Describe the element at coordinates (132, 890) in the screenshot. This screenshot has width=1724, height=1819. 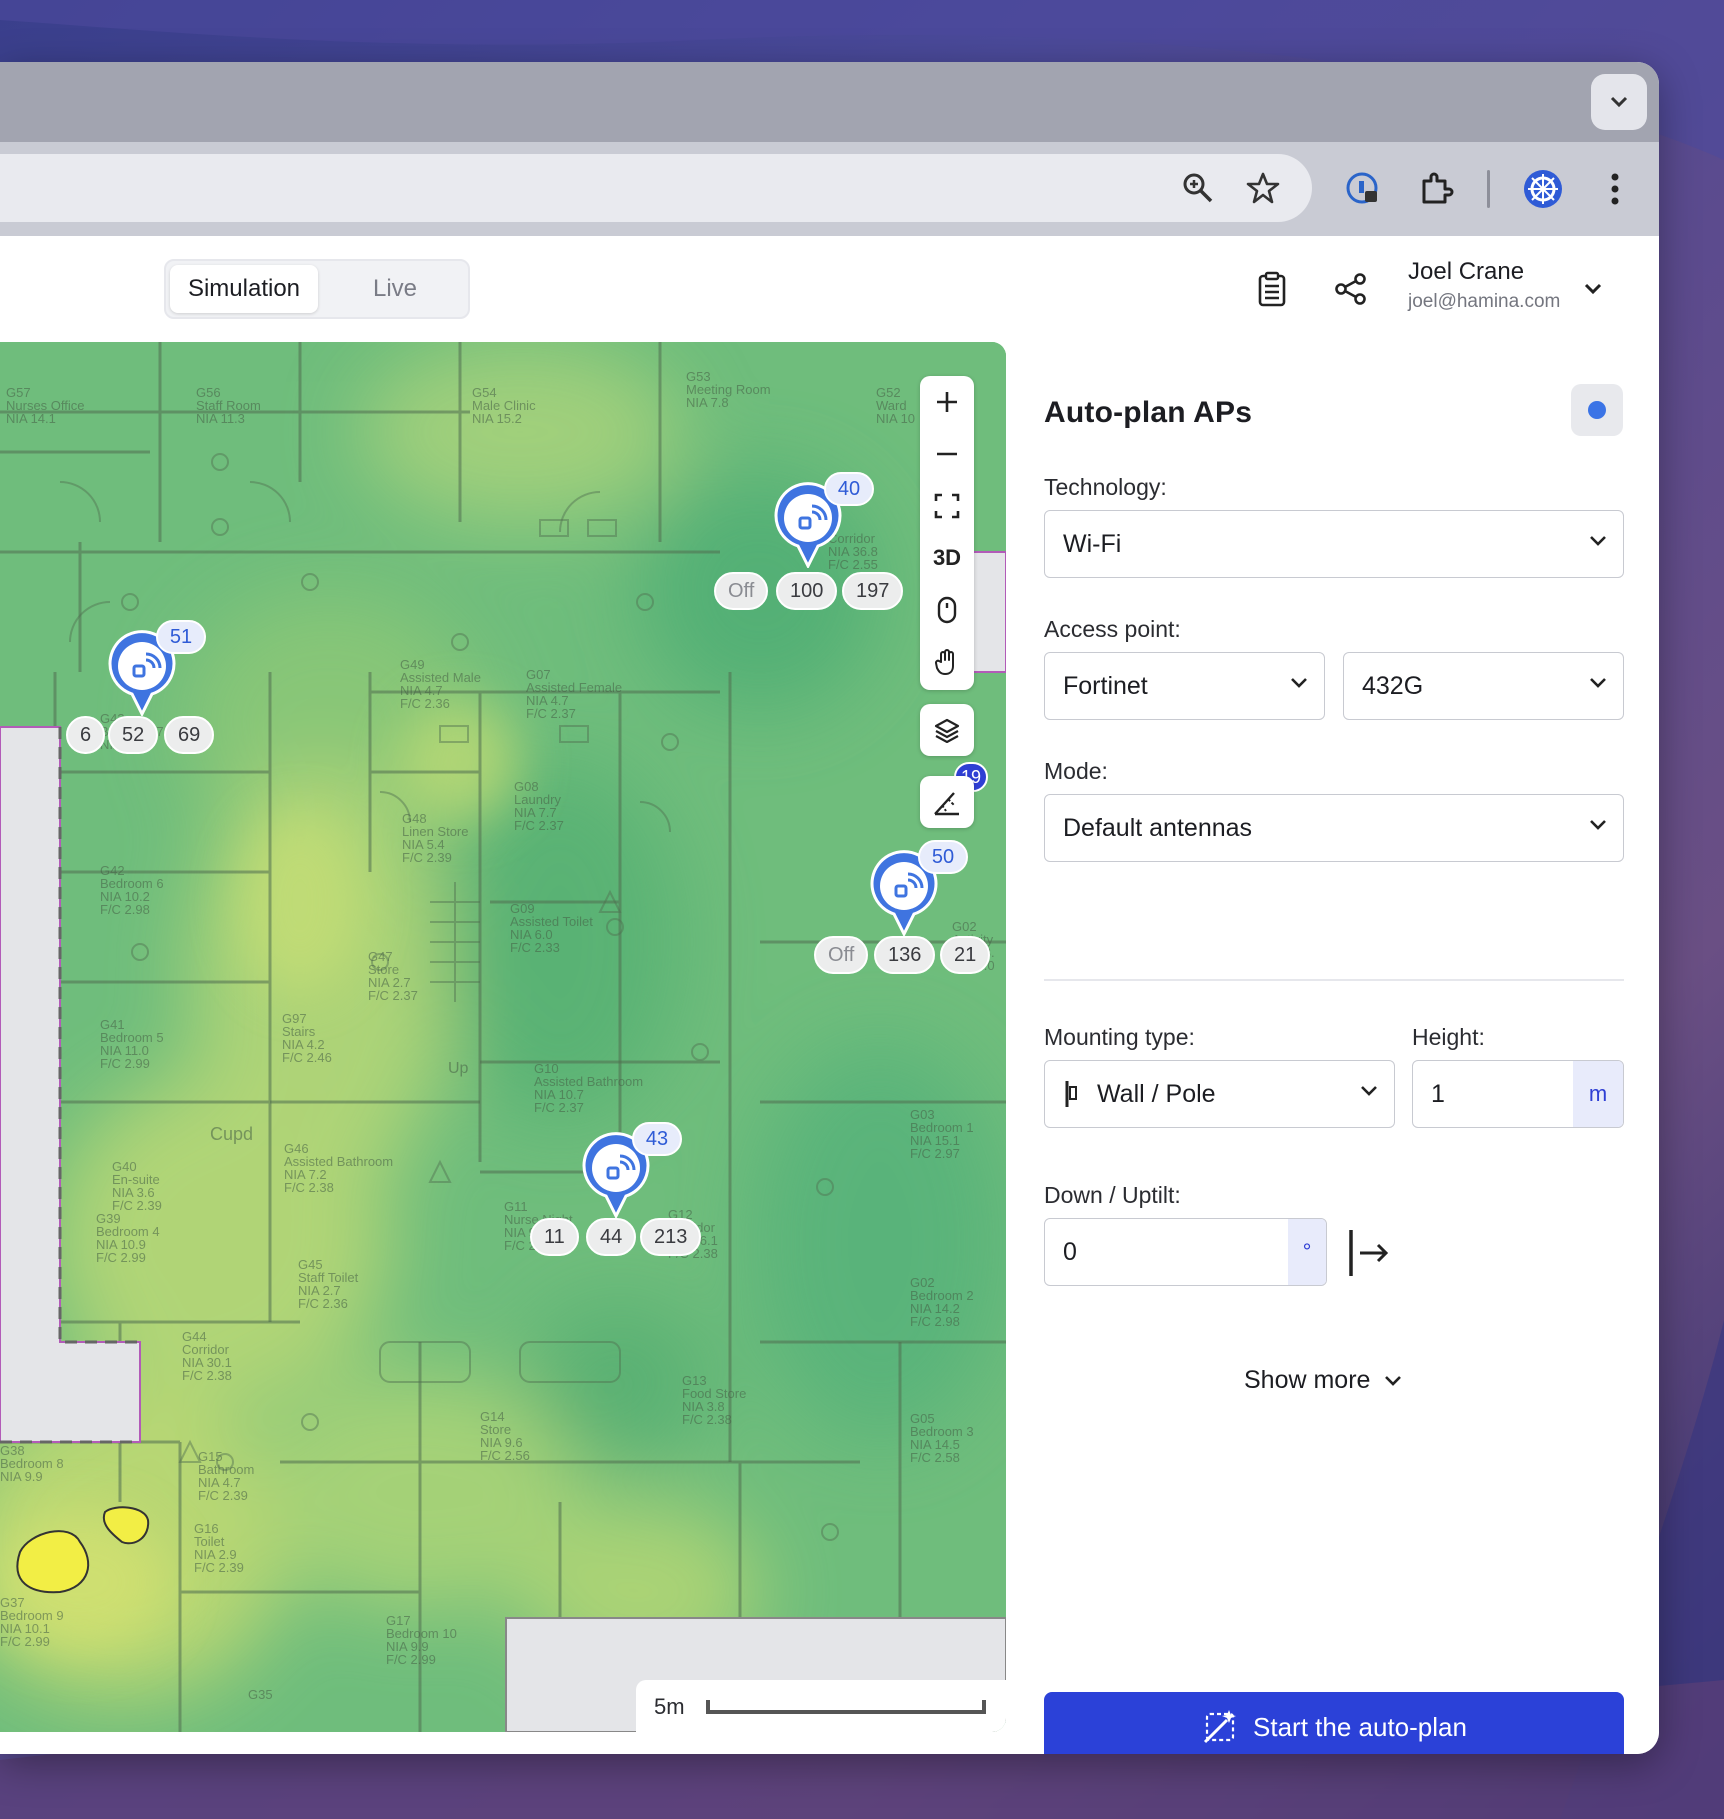
I see `room-label: G42 Bedroom 6 NIA 10.2 F/C 2.98` at that location.